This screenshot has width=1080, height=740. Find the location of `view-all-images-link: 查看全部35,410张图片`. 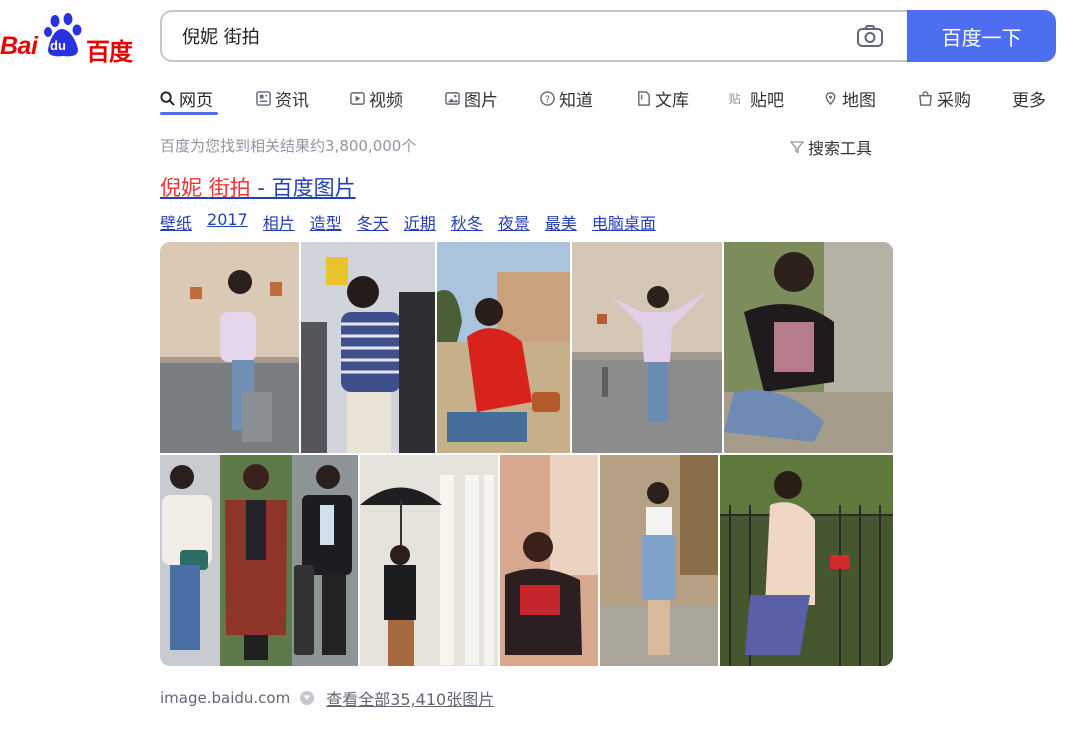

view-all-images-link: 查看全部35,410张图片 is located at coordinates (410, 698).